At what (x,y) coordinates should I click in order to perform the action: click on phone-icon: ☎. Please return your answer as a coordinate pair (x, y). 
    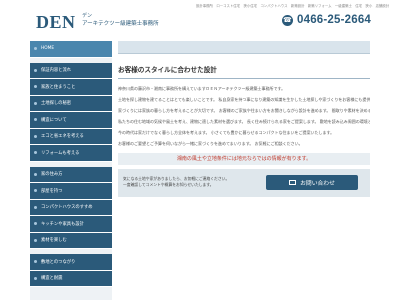
    Looking at the image, I should click on (287, 20).